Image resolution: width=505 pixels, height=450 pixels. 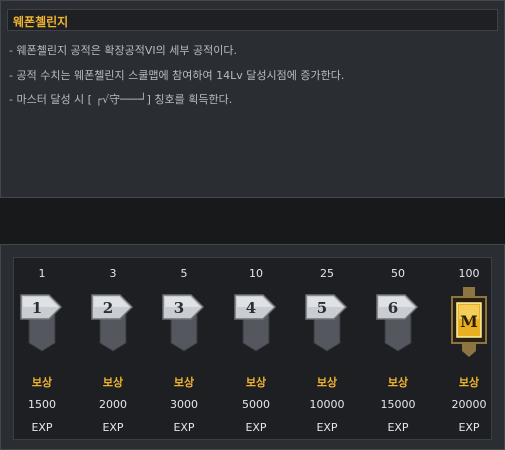 I want to click on tier-column: 25 5 보상 10000 EXP, so click(x=327, y=348).